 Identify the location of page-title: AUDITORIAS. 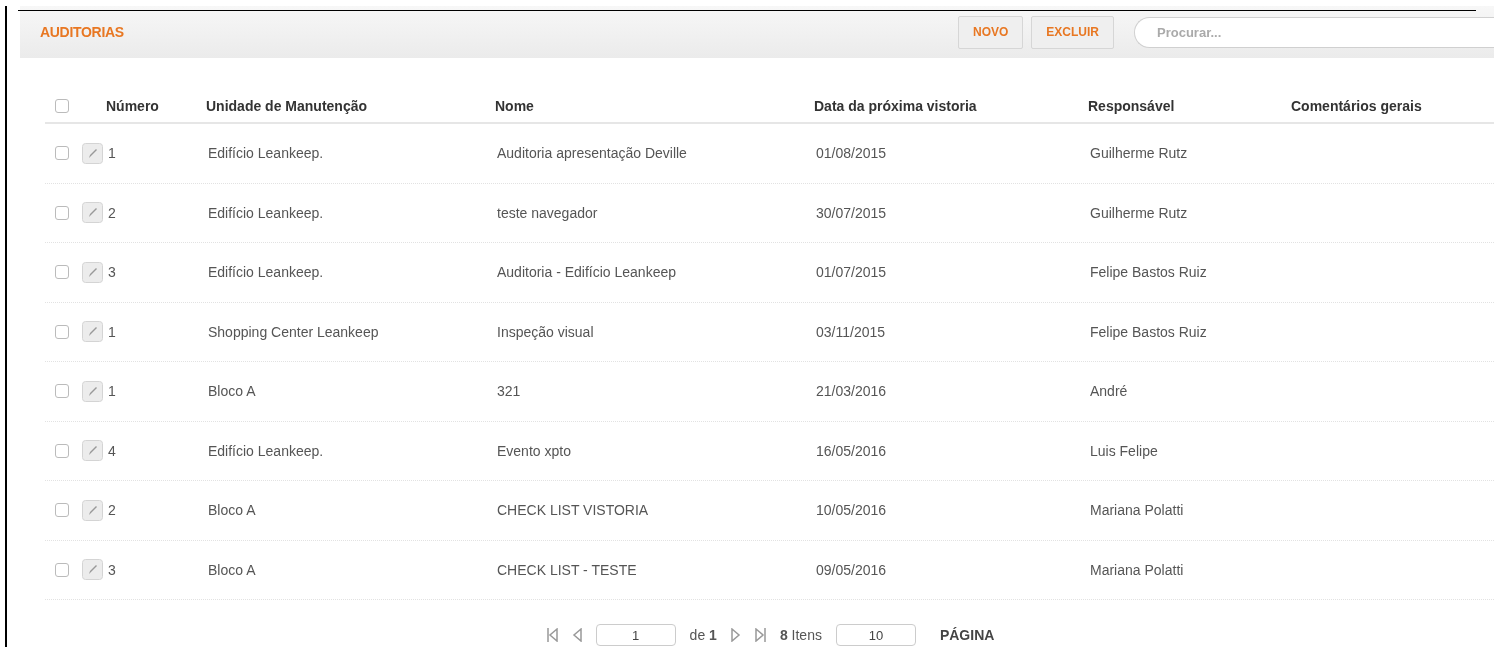
(82, 32).